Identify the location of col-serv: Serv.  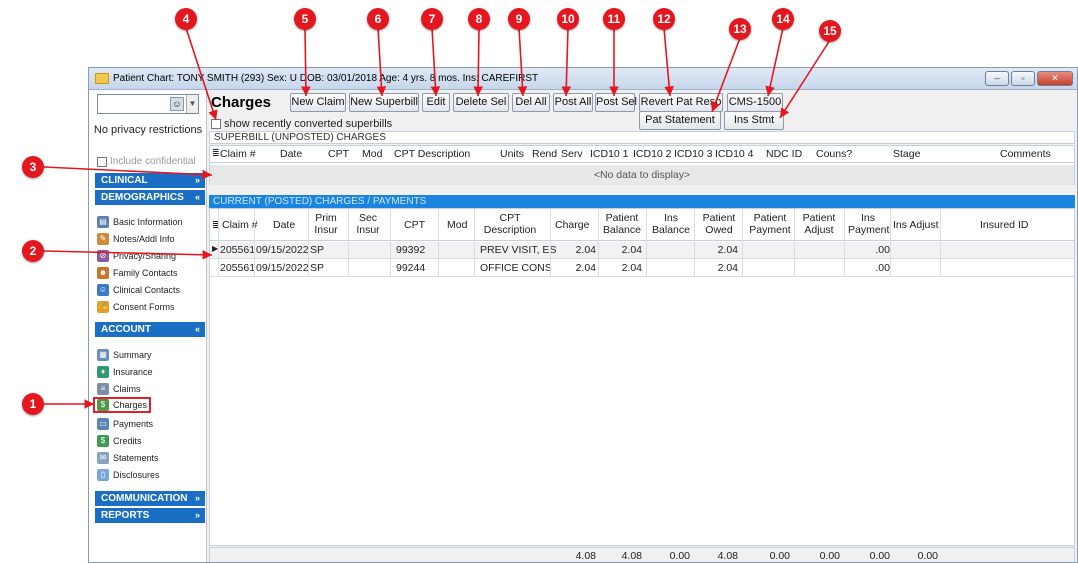
(572, 154).